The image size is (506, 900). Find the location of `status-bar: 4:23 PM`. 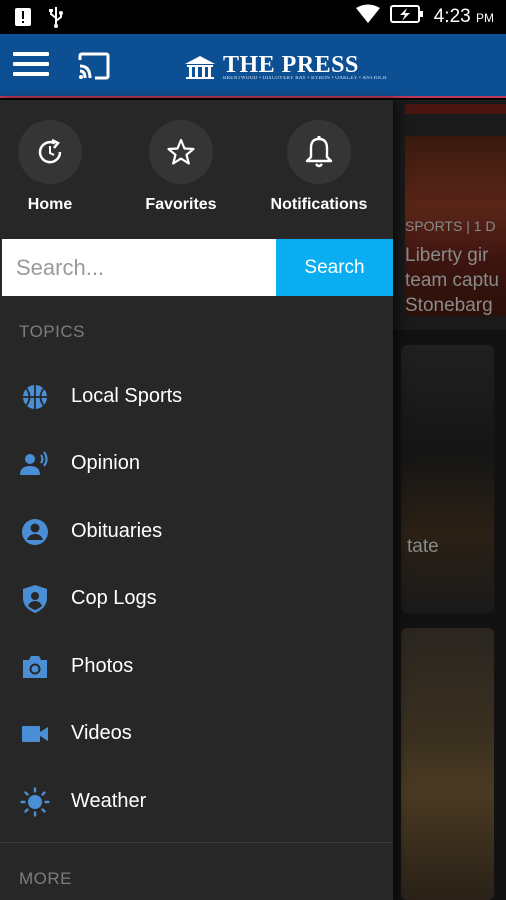

status-bar: 4:23 PM is located at coordinates (253, 17).